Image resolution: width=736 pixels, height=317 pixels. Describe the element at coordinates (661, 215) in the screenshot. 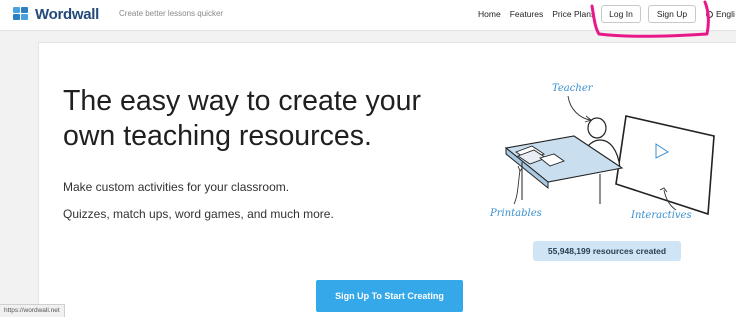

I see `interactives-label: Interactives` at that location.